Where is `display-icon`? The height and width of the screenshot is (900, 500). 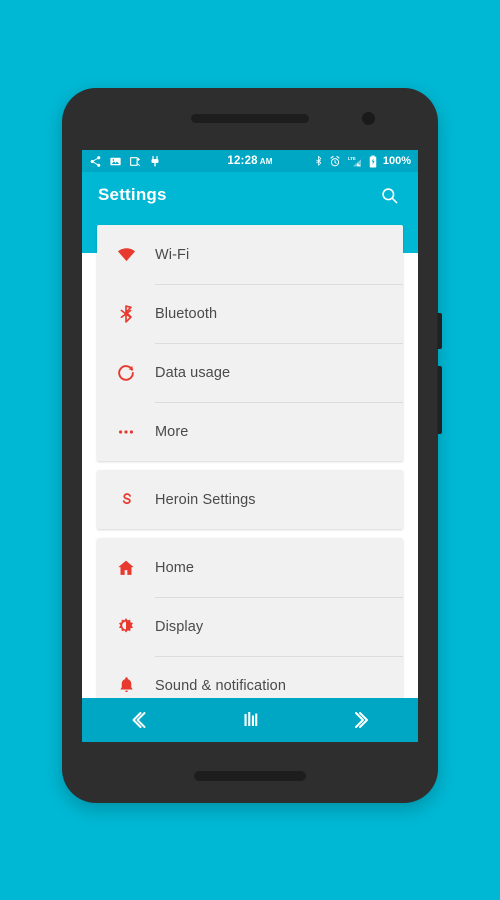
display-icon is located at coordinates (126, 627).